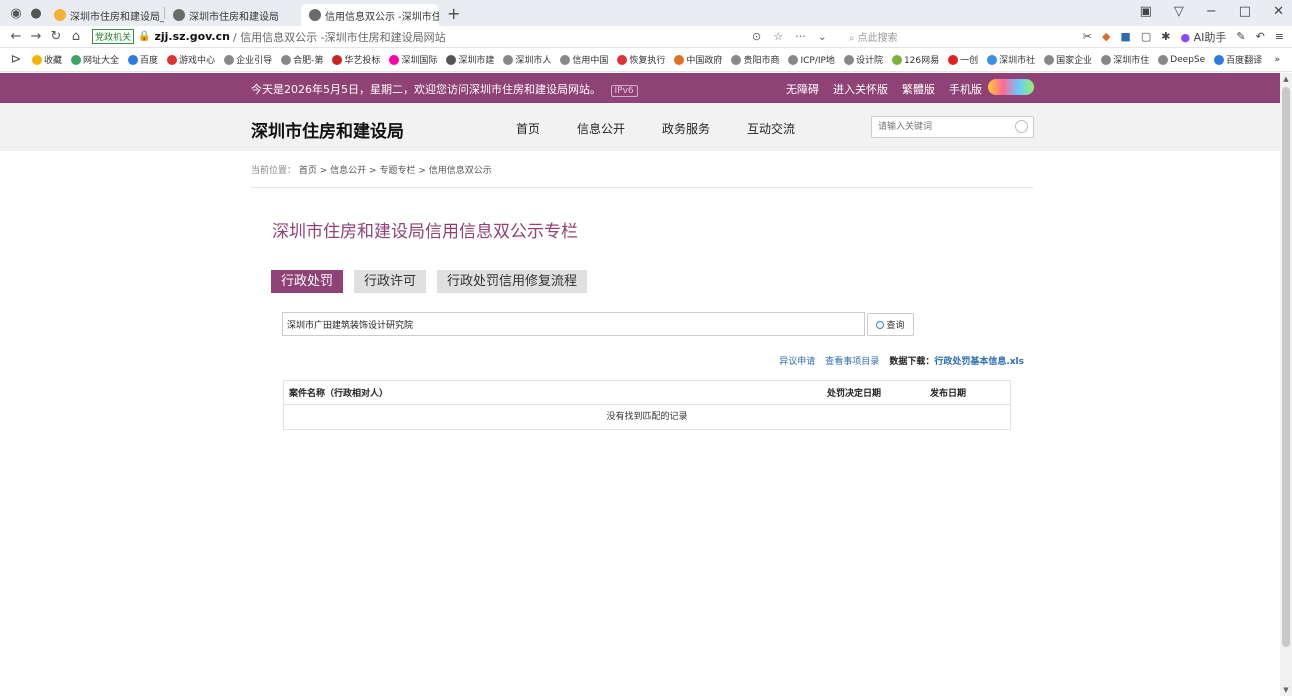 This screenshot has width=1292, height=696. What do you see at coordinates (1146, 36) in the screenshot?
I see `screen-icon: ▢` at bounding box center [1146, 36].